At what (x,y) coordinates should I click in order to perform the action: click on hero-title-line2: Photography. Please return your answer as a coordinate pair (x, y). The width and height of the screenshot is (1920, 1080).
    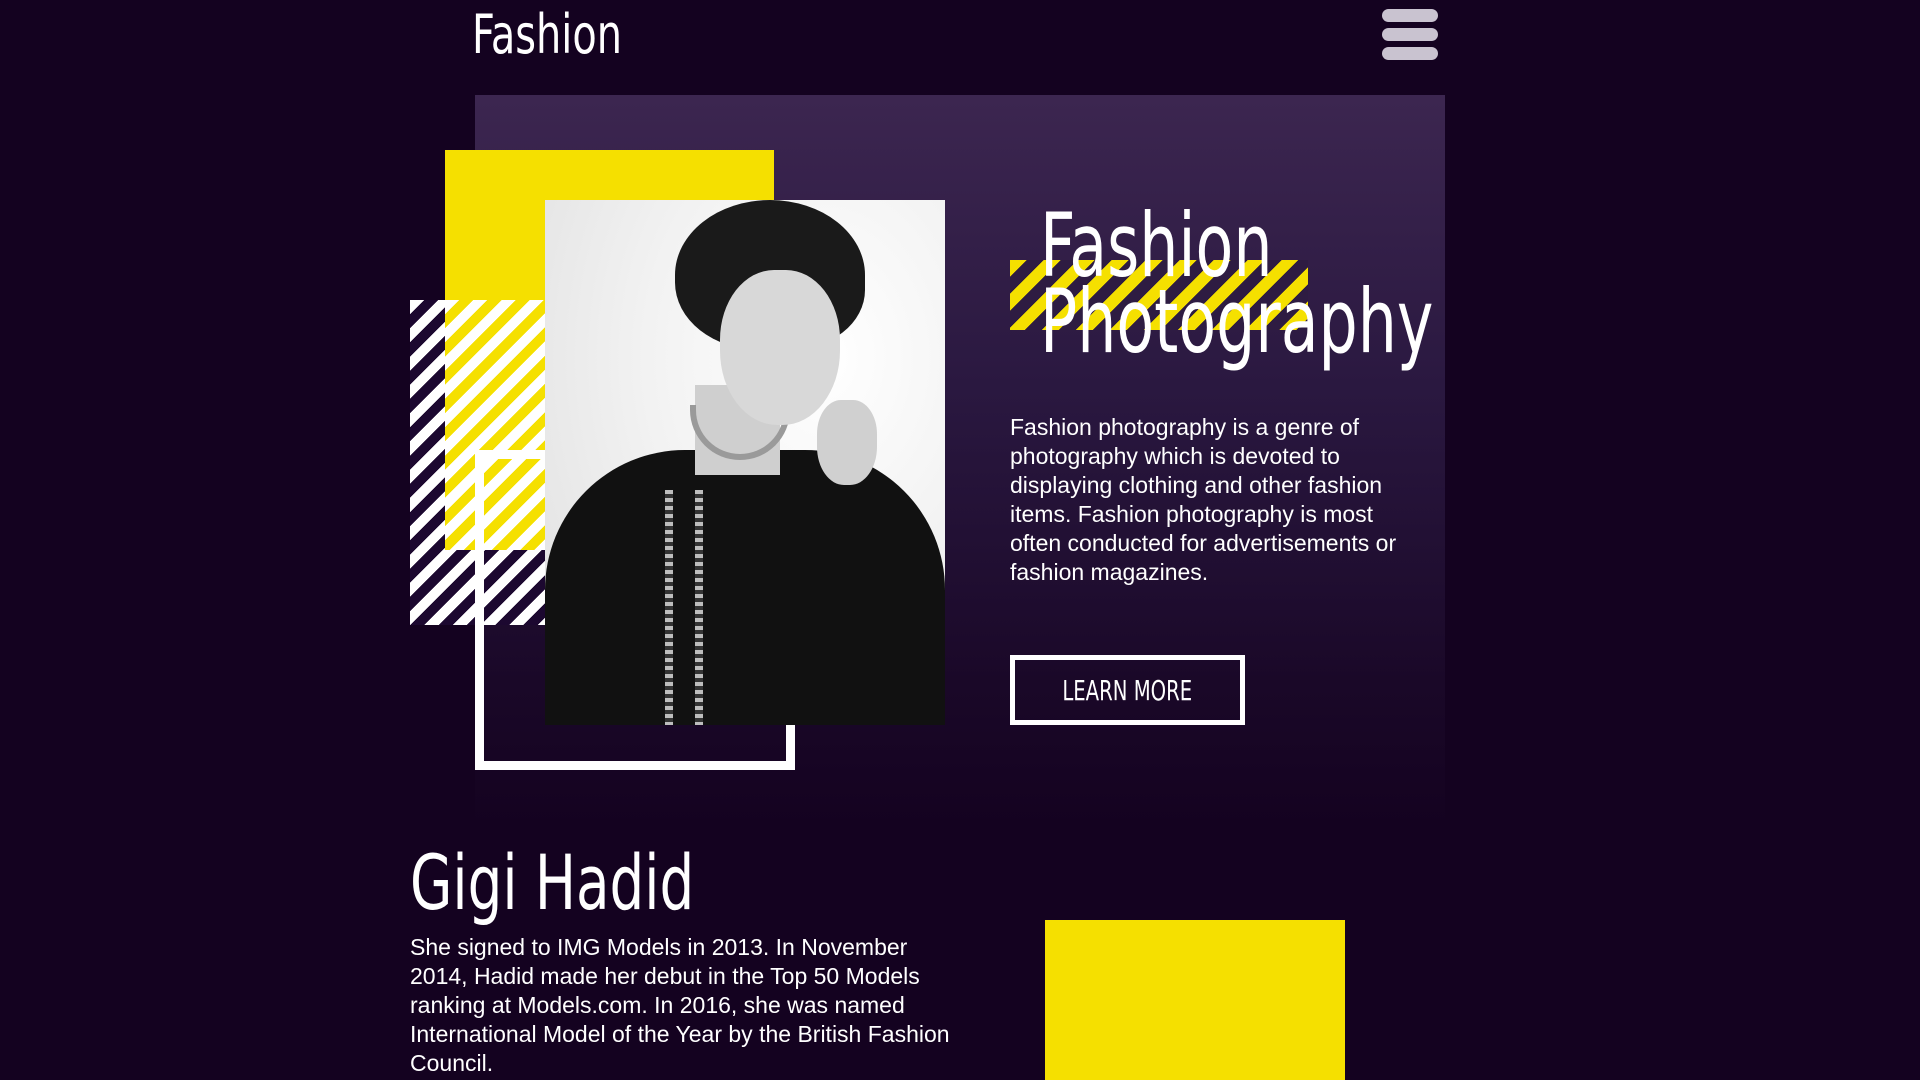
    Looking at the image, I should click on (1237, 321).